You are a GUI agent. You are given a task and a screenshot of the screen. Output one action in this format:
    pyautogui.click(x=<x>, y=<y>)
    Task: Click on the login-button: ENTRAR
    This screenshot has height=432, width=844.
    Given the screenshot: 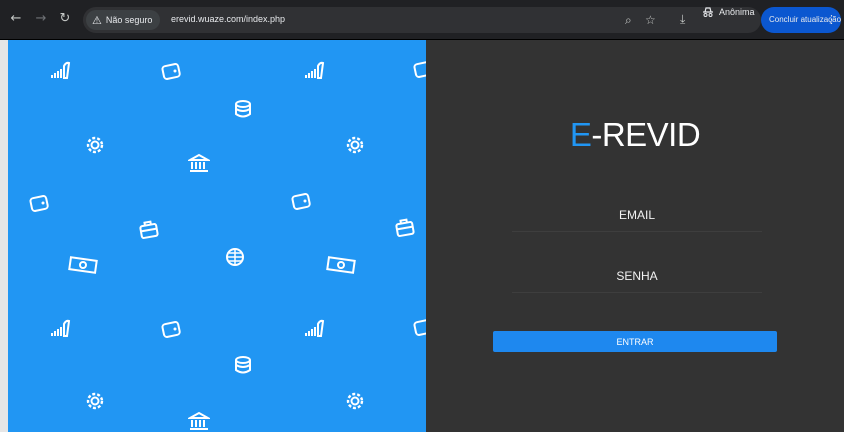 What is the action you would take?
    pyautogui.click(x=635, y=341)
    